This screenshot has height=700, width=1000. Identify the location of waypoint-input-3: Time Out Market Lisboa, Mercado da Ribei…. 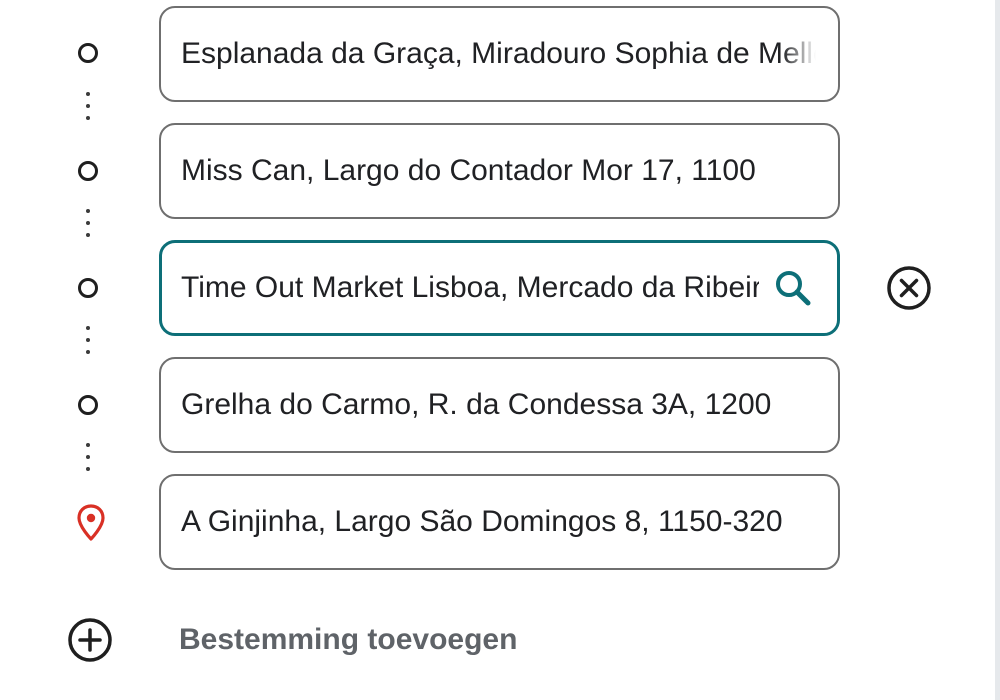
(499, 288).